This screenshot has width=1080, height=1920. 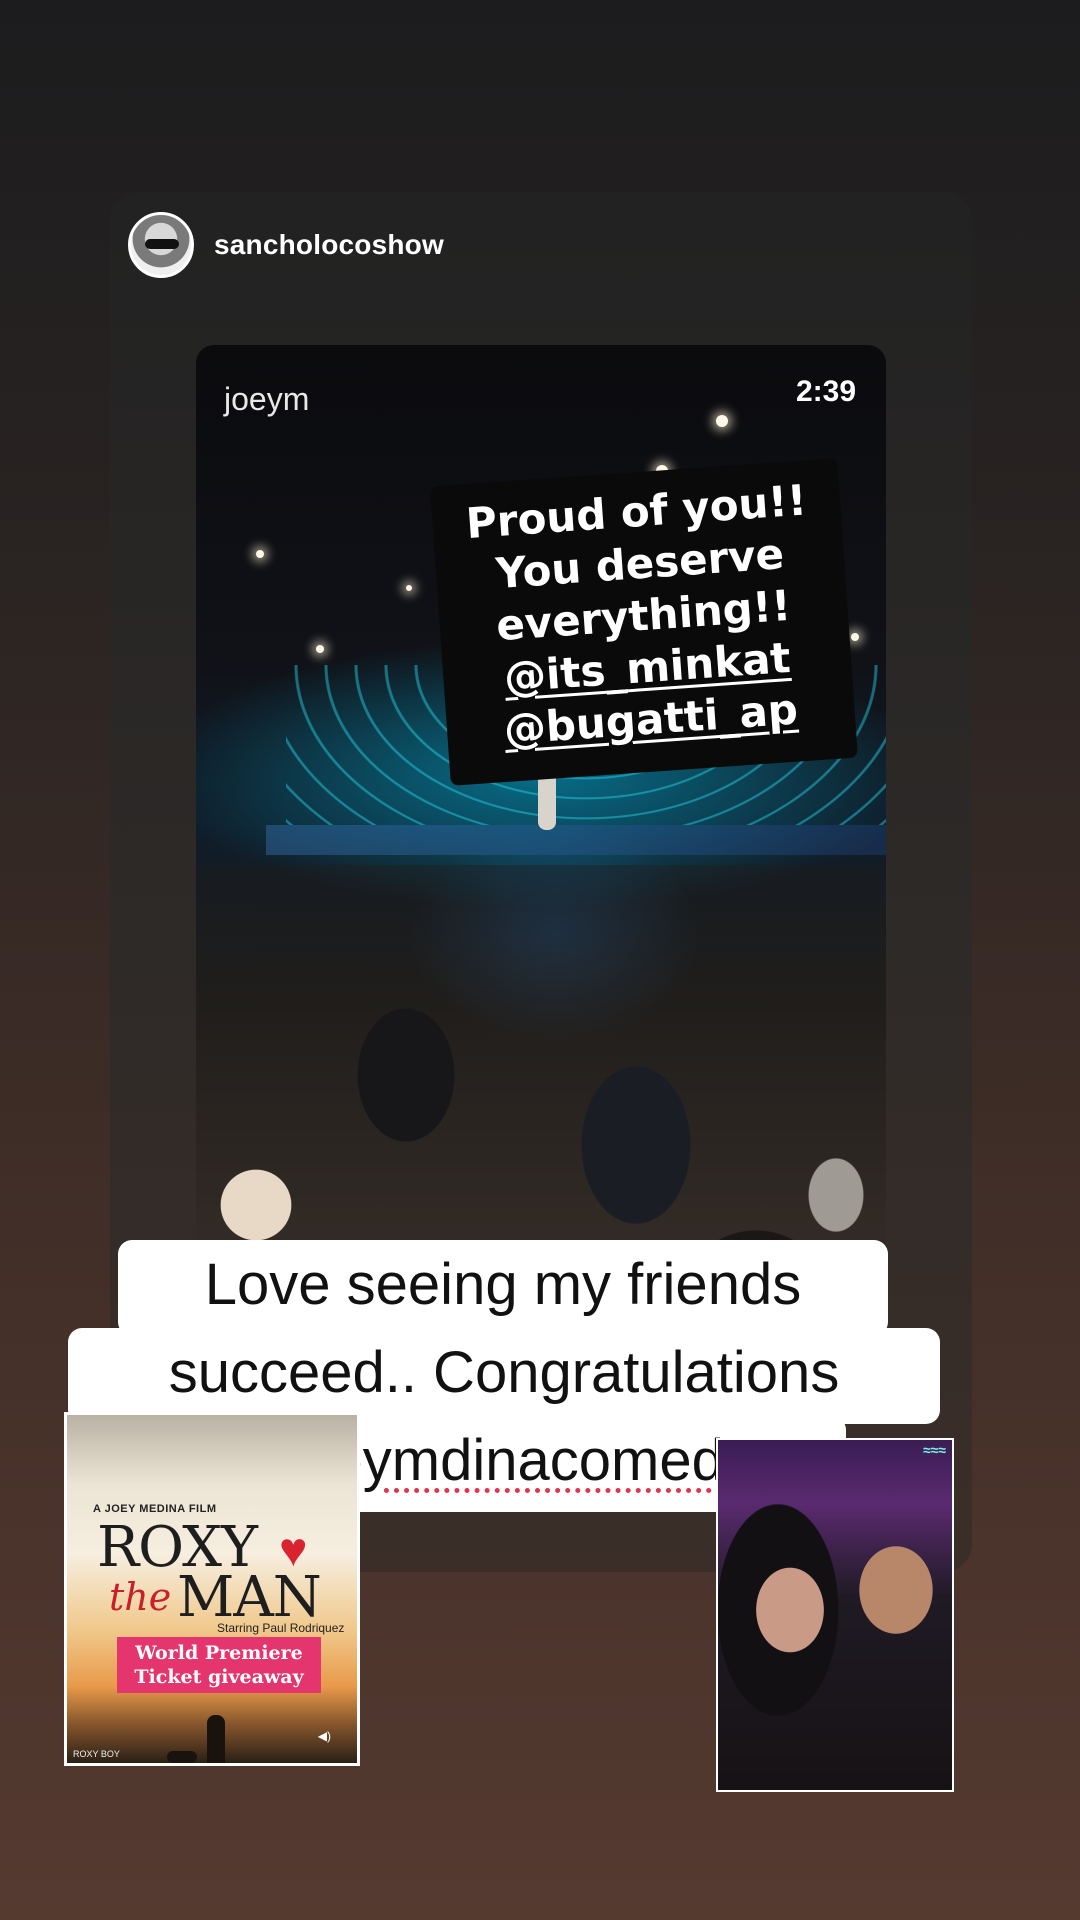 I want to click on user-avatar-icon, so click(x=161, y=245).